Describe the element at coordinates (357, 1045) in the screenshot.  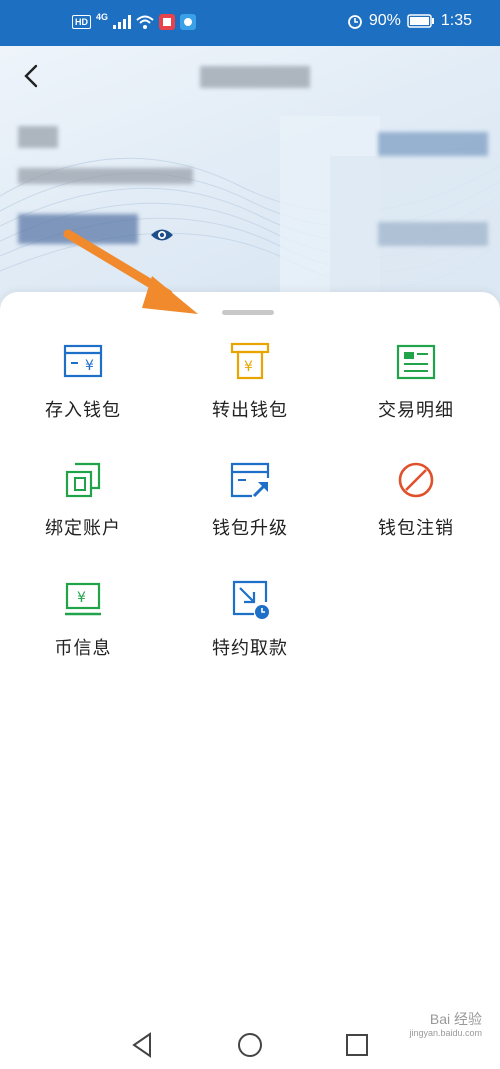
I see `nav-recents-icon` at that location.